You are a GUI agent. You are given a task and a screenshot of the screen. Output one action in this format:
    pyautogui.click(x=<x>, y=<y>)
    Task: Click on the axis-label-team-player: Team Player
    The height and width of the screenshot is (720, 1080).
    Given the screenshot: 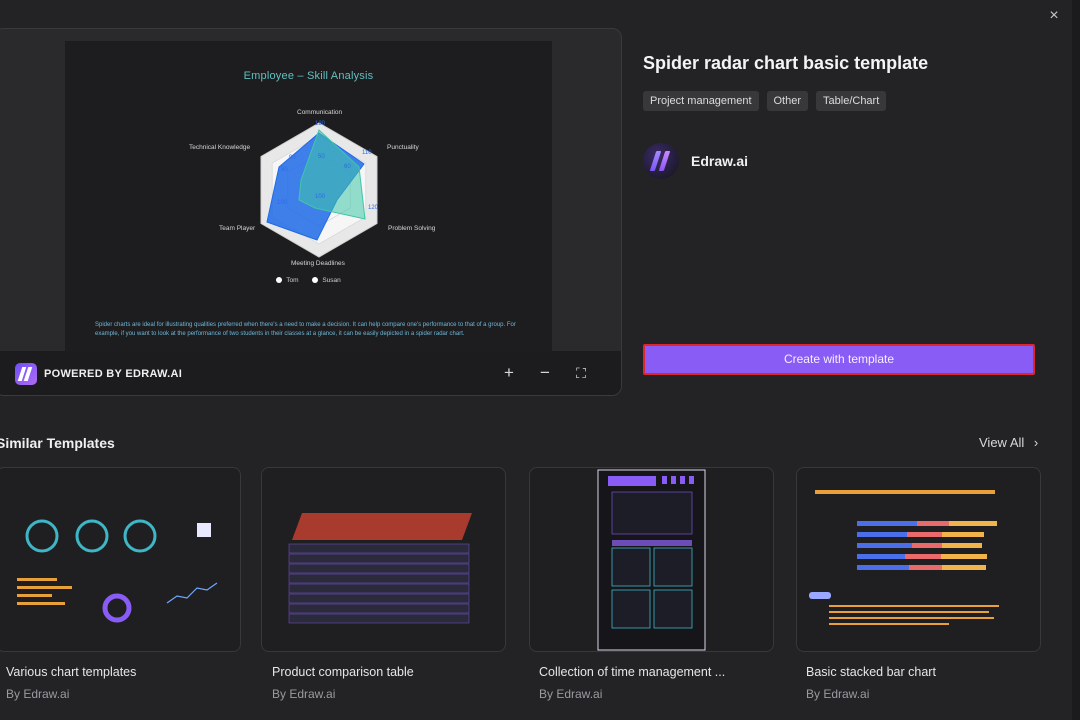 What is the action you would take?
    pyautogui.click(x=237, y=228)
    